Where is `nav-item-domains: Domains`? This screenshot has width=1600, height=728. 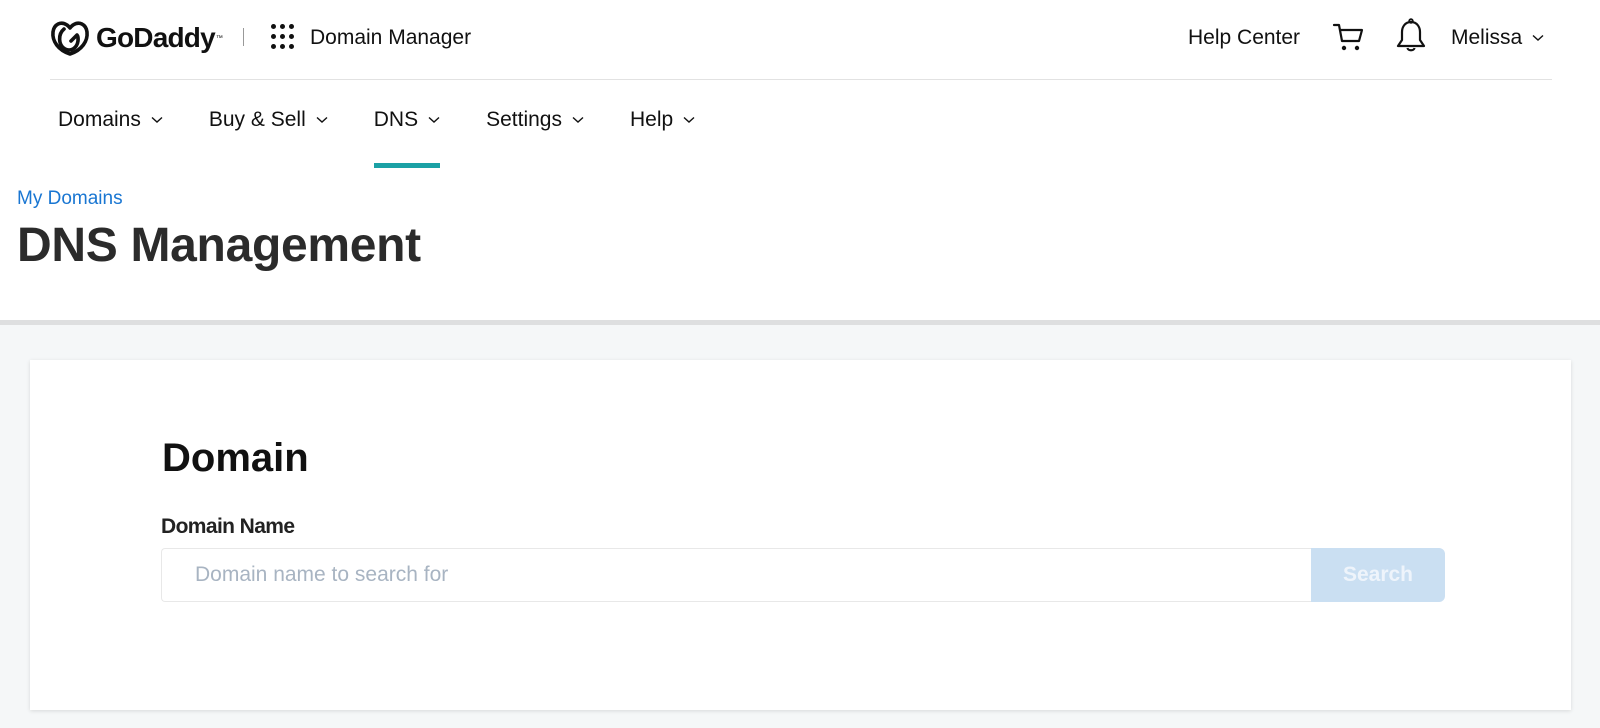 nav-item-domains: Domains is located at coordinates (110, 138).